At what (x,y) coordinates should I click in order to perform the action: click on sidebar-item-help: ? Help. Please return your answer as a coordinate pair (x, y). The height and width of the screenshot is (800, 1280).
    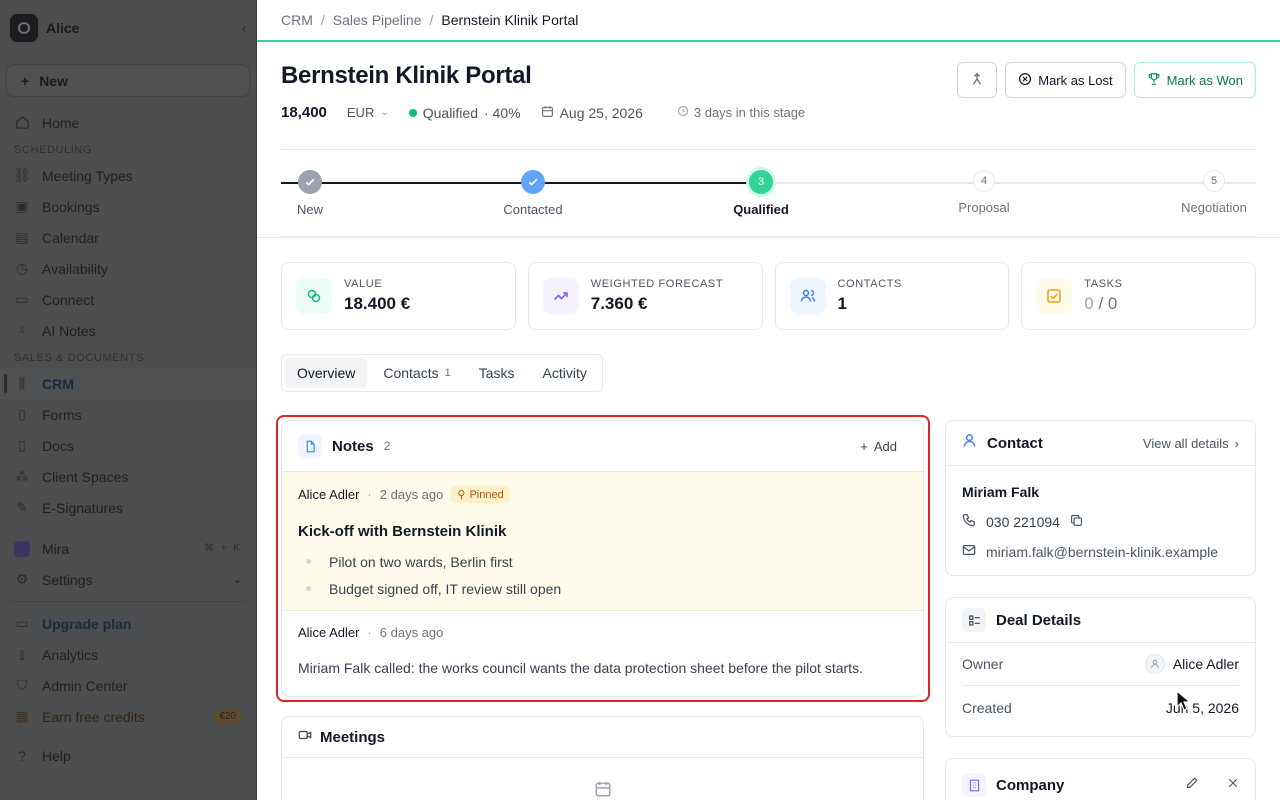
    Looking at the image, I should click on (128, 755).